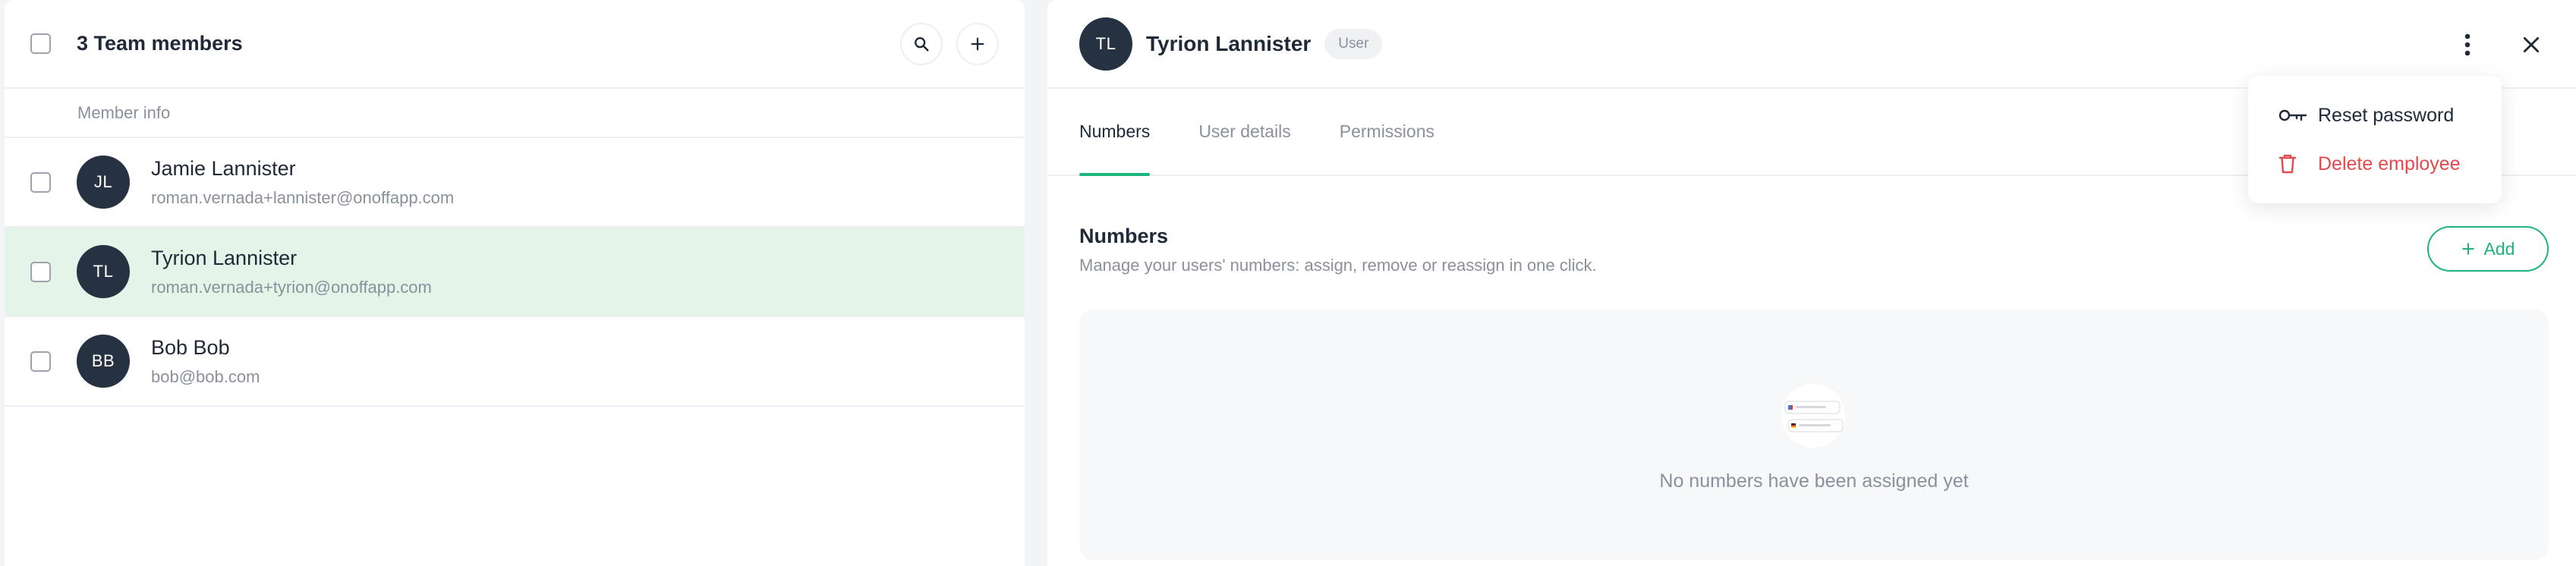 The height and width of the screenshot is (566, 2576). Describe the element at coordinates (2292, 164) in the screenshot. I see `trash-icon` at that location.